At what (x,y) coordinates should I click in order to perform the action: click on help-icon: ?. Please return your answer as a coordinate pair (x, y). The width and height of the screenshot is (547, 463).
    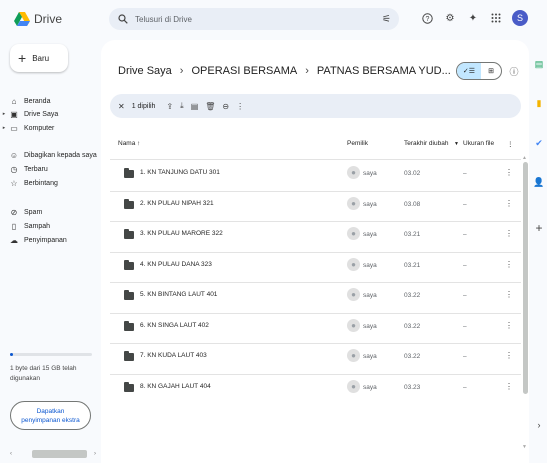
    Looking at the image, I should click on (427, 18).